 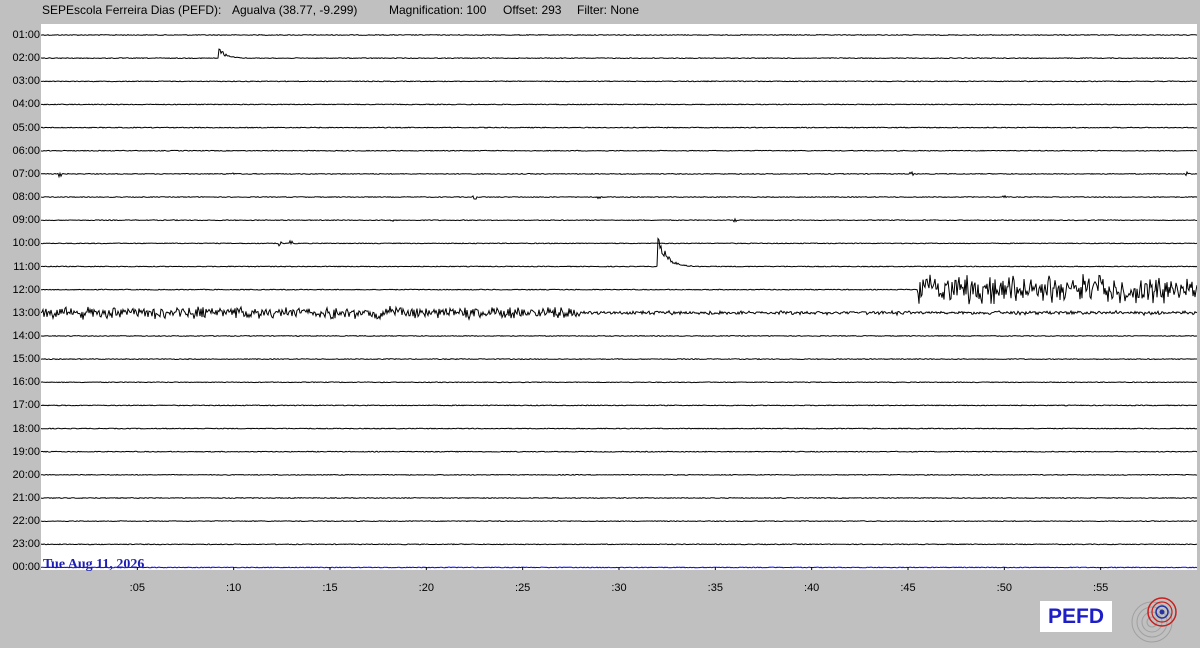 What do you see at coordinates (137, 588) in the screenshot?
I see `minute-tick-label: :05` at bounding box center [137, 588].